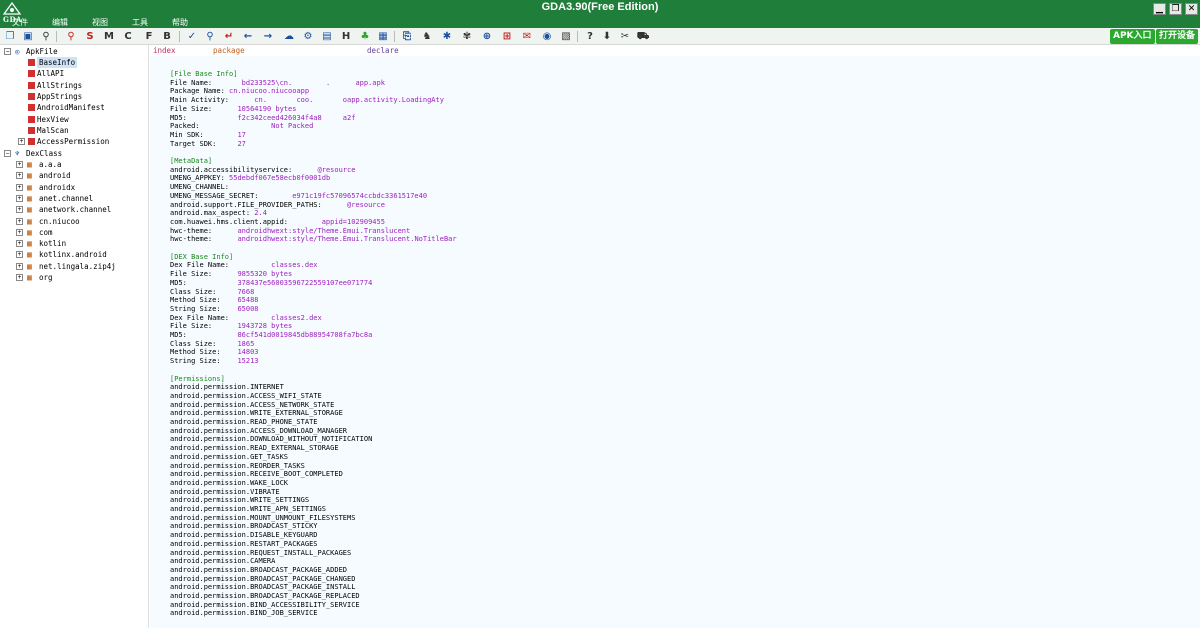 This screenshot has height=628, width=1200. I want to click on info-line: Package Name: cn.niucoo.niucooapp, so click(239, 91).